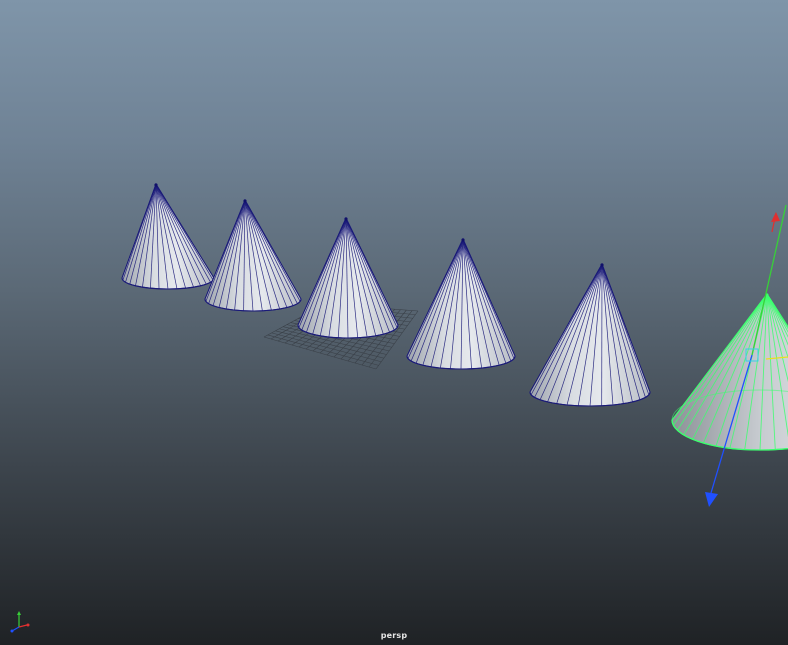 The image size is (788, 645). I want to click on manip-z-handle, so click(711, 499).